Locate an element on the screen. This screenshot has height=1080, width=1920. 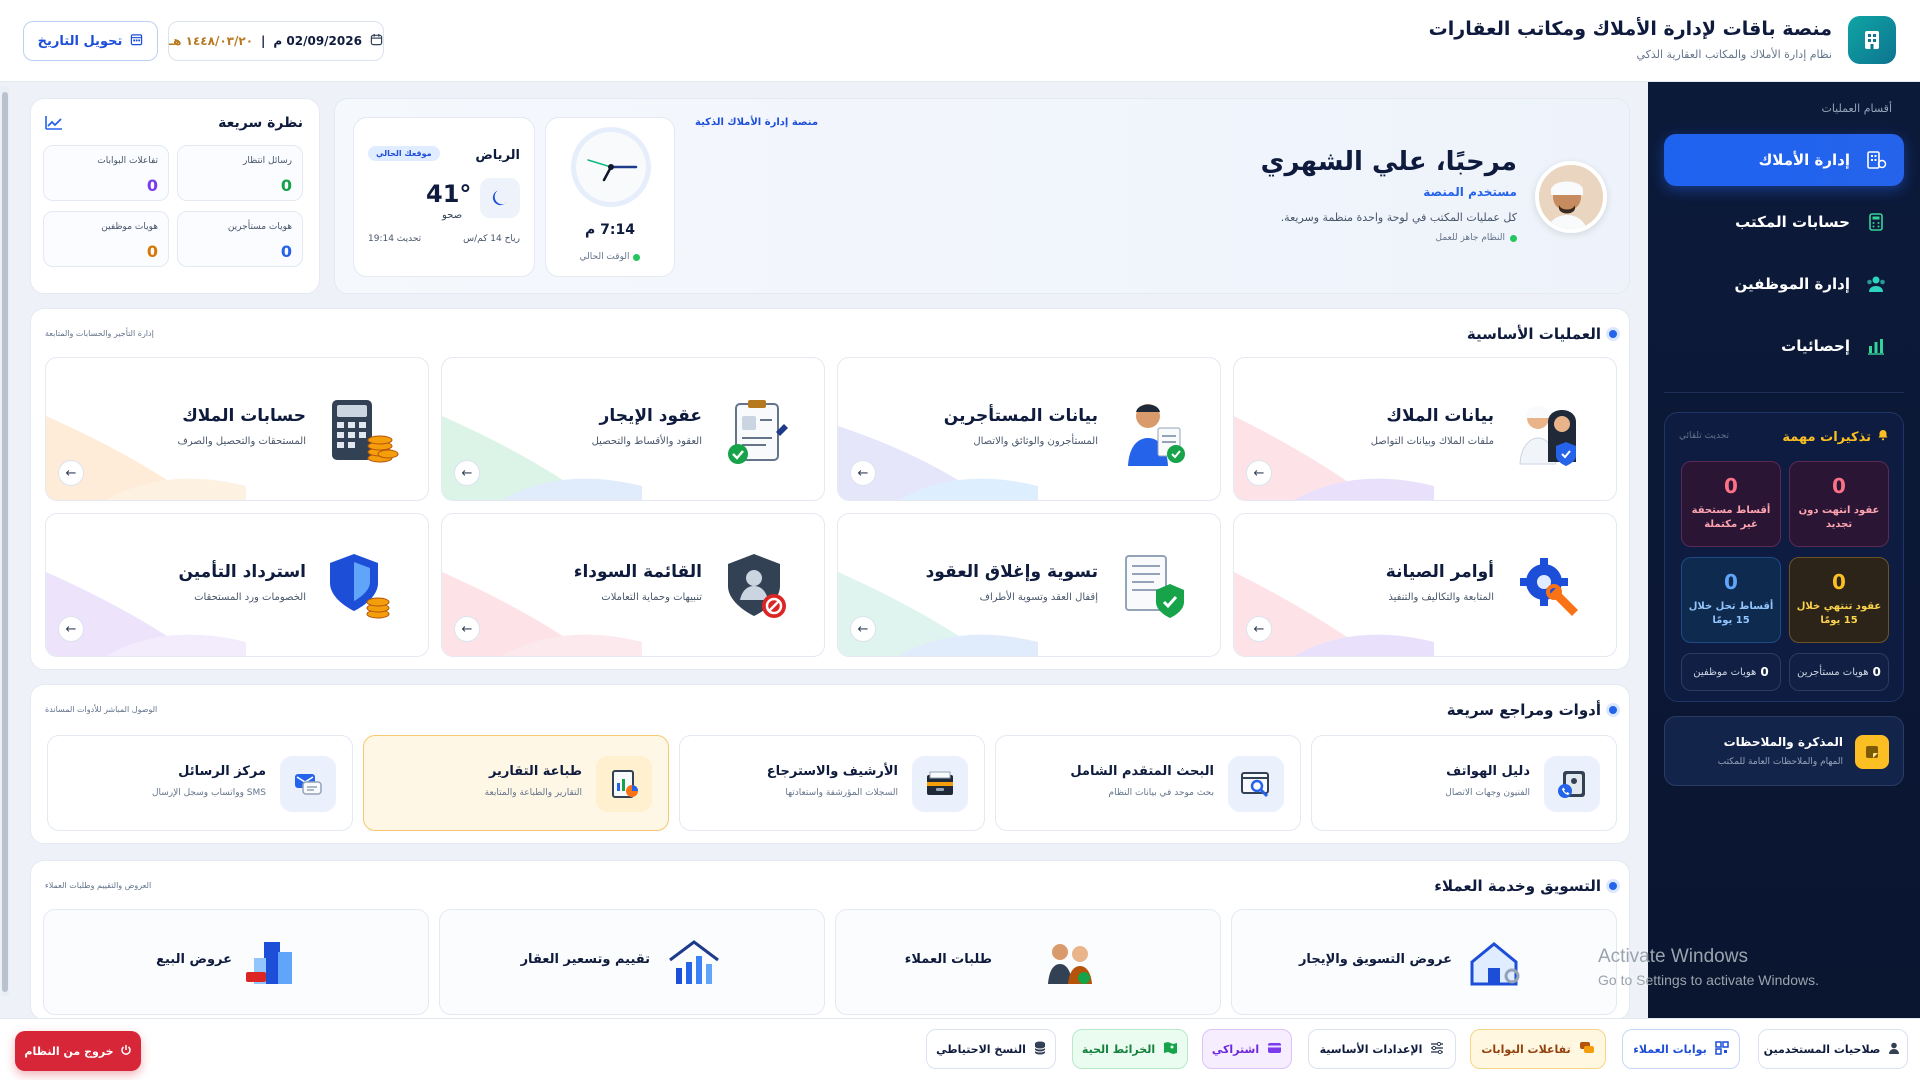
user-gear-icon is located at coordinates (1895, 1049).